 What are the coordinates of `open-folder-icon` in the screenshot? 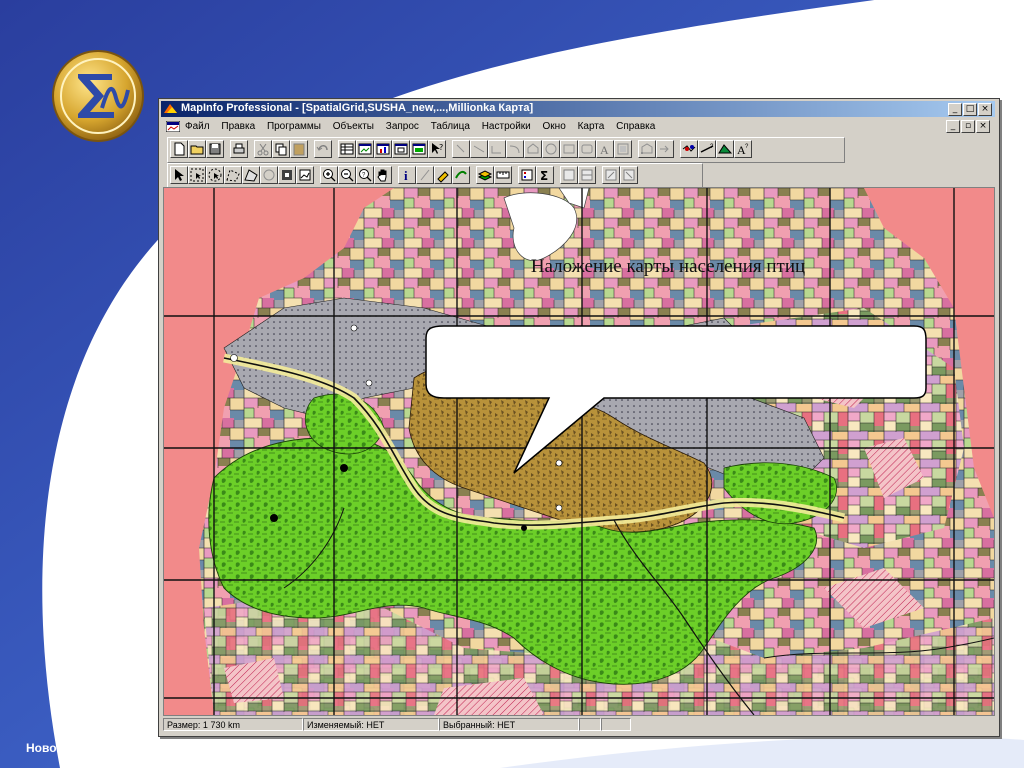 It's located at (197, 149).